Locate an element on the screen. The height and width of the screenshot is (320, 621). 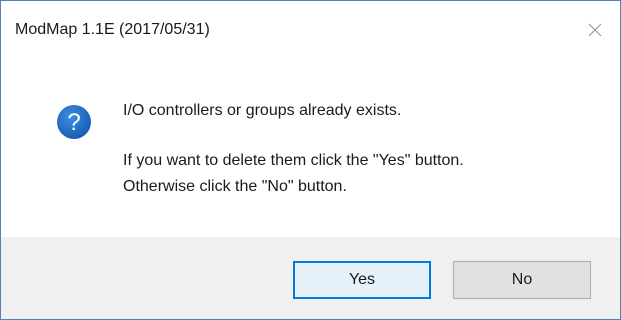
question-icon: ? is located at coordinates (74, 122).